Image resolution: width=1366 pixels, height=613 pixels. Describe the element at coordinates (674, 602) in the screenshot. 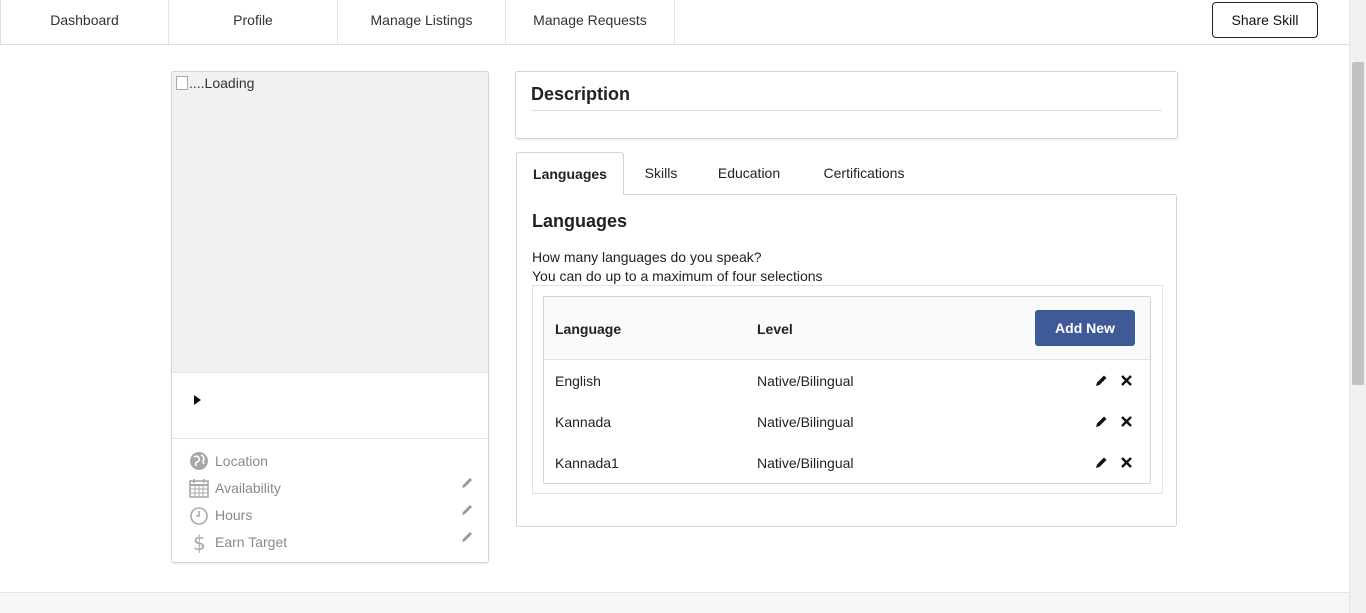

I see `footer-band` at that location.